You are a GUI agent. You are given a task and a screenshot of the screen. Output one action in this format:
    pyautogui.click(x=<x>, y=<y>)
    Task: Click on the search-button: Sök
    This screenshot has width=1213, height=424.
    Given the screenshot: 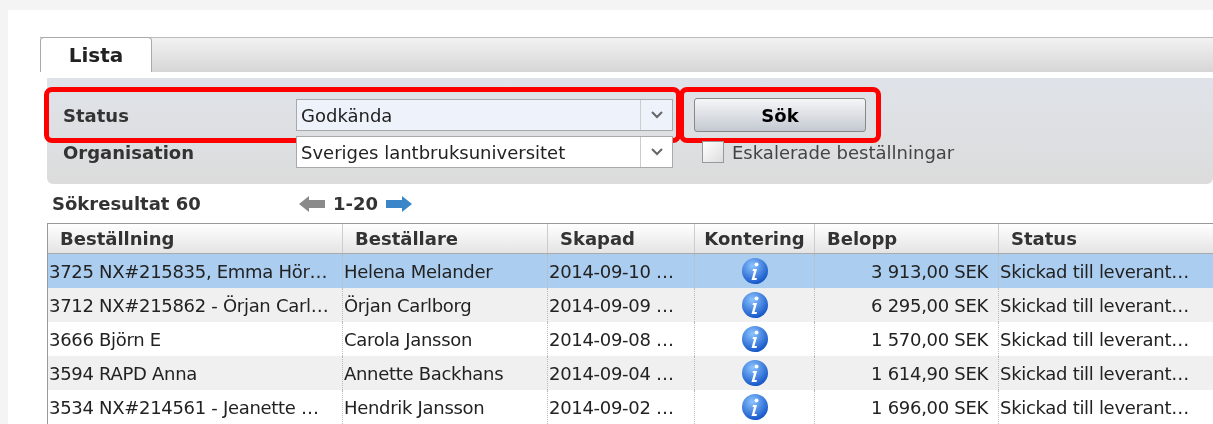 What is the action you would take?
    pyautogui.click(x=780, y=115)
    